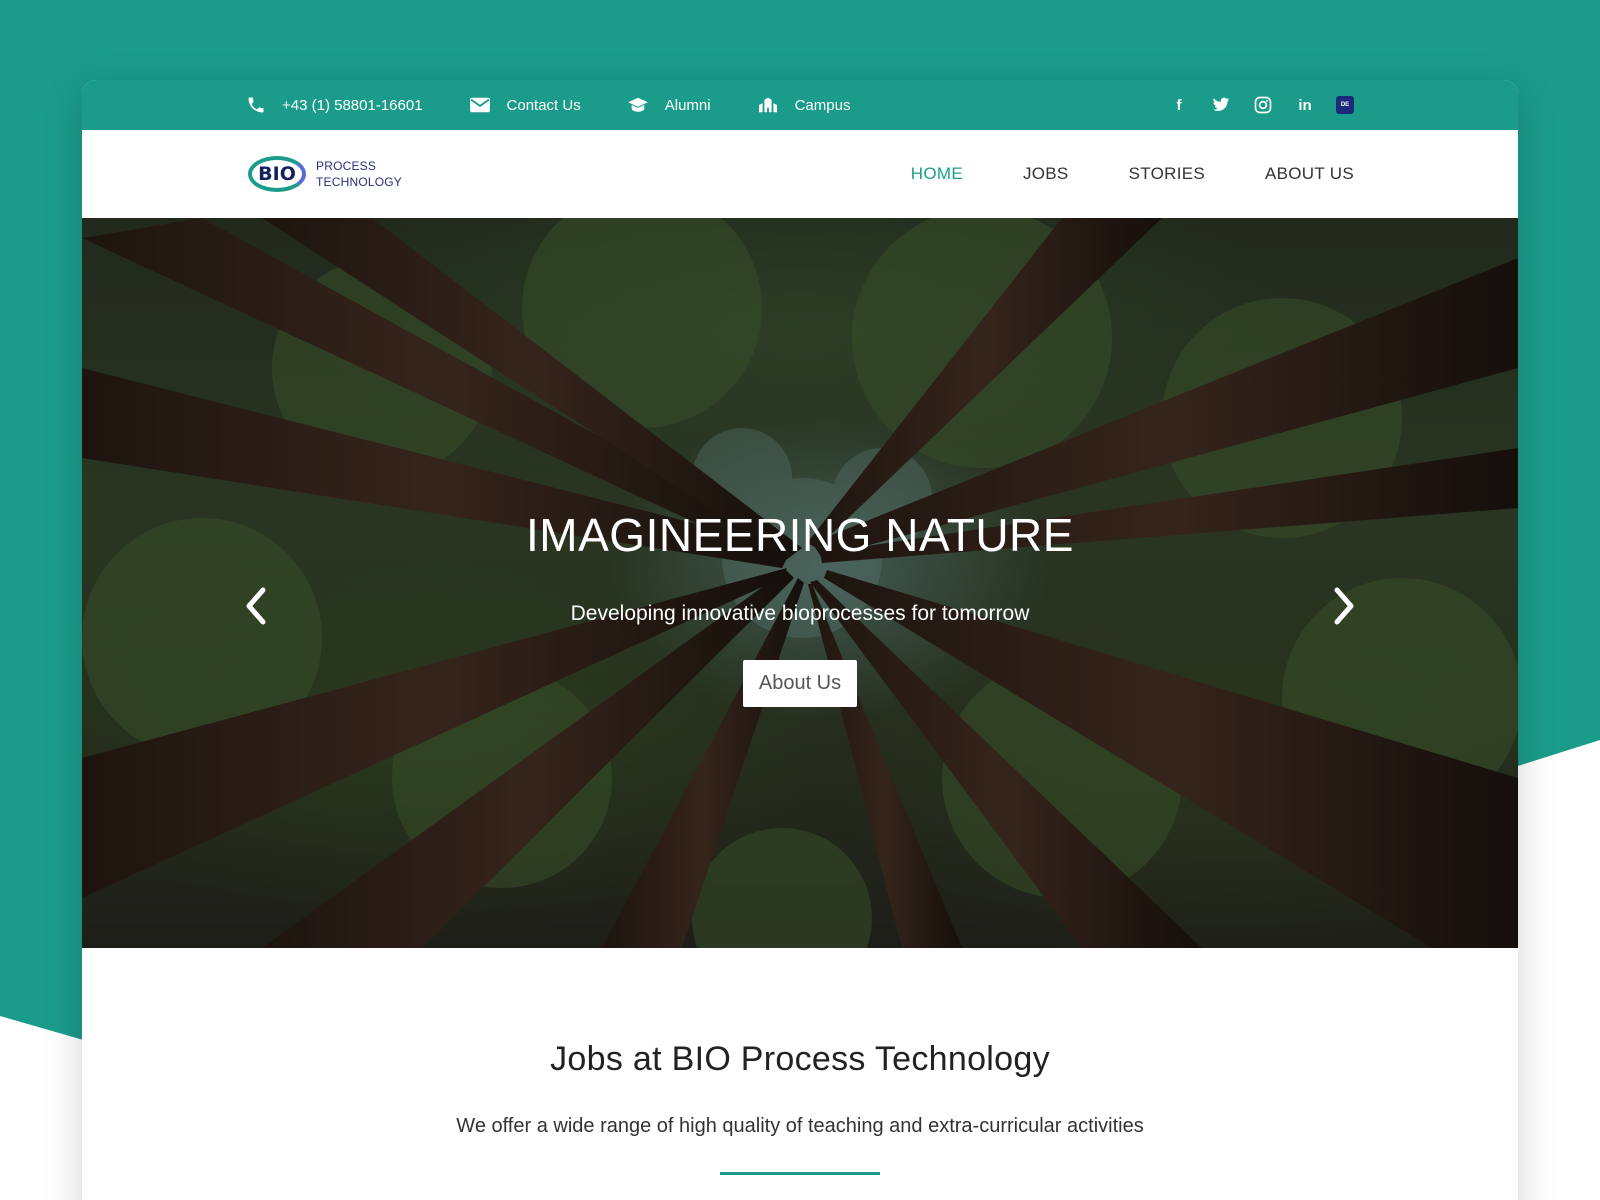  What do you see at coordinates (1309, 174) in the screenshot?
I see `nav-item-about-us: ABOUT US` at bounding box center [1309, 174].